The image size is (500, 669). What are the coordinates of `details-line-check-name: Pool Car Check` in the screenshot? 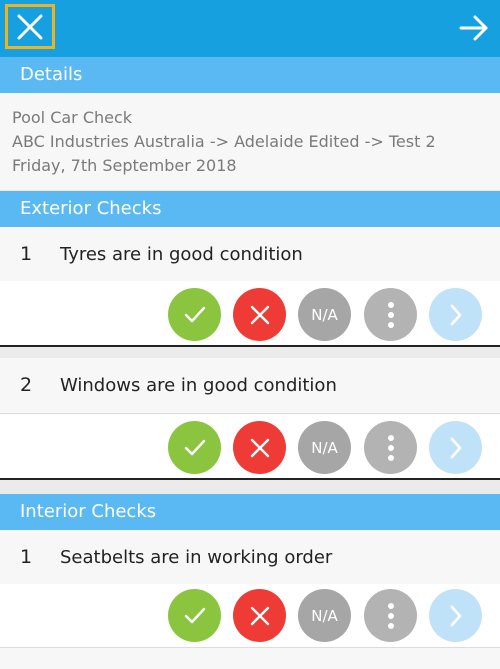 It's located at (72, 117).